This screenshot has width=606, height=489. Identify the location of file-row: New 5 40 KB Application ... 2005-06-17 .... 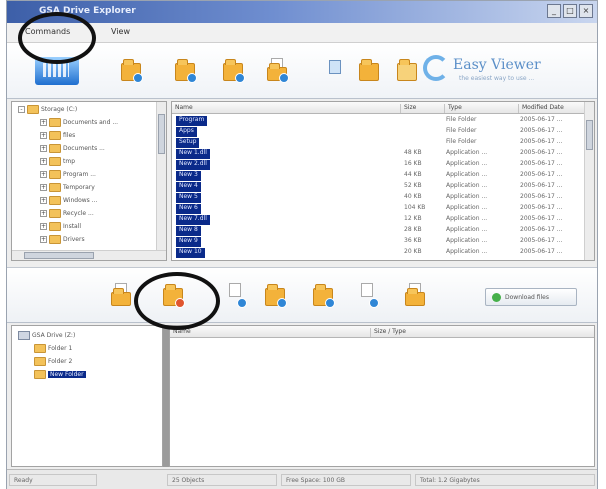
(379, 197).